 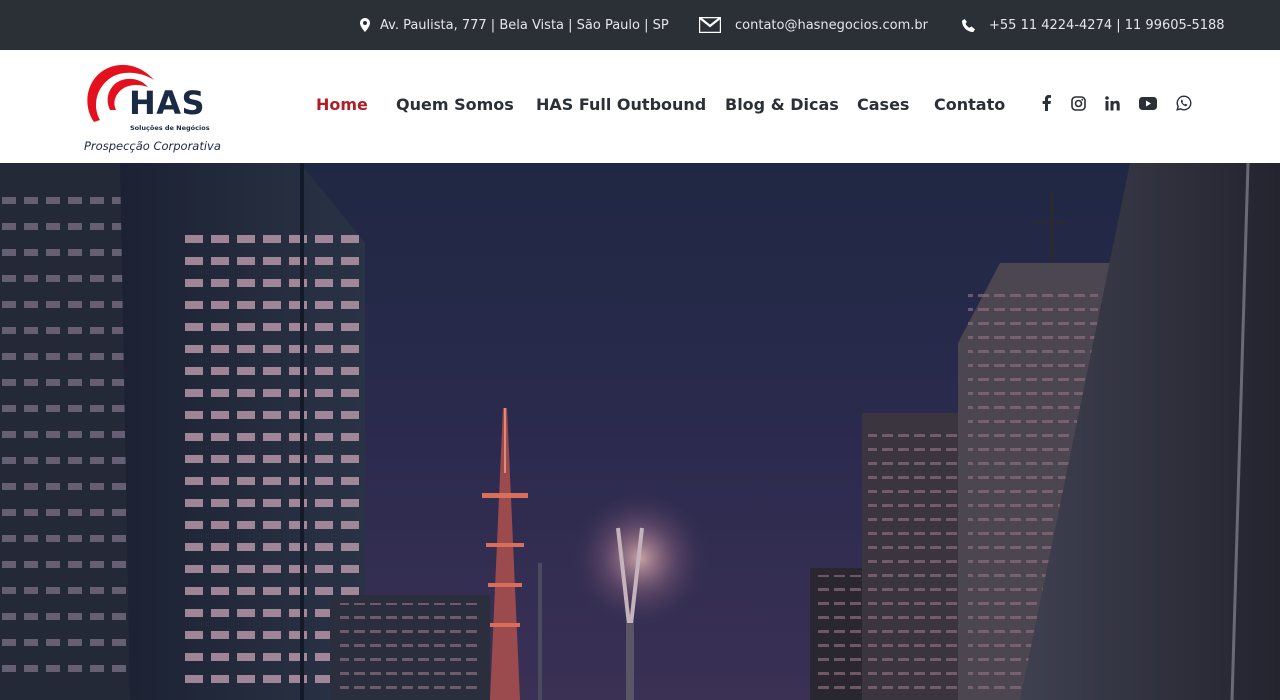 I want to click on email-item: contato@hasnegocios.com.br, so click(x=813, y=25).